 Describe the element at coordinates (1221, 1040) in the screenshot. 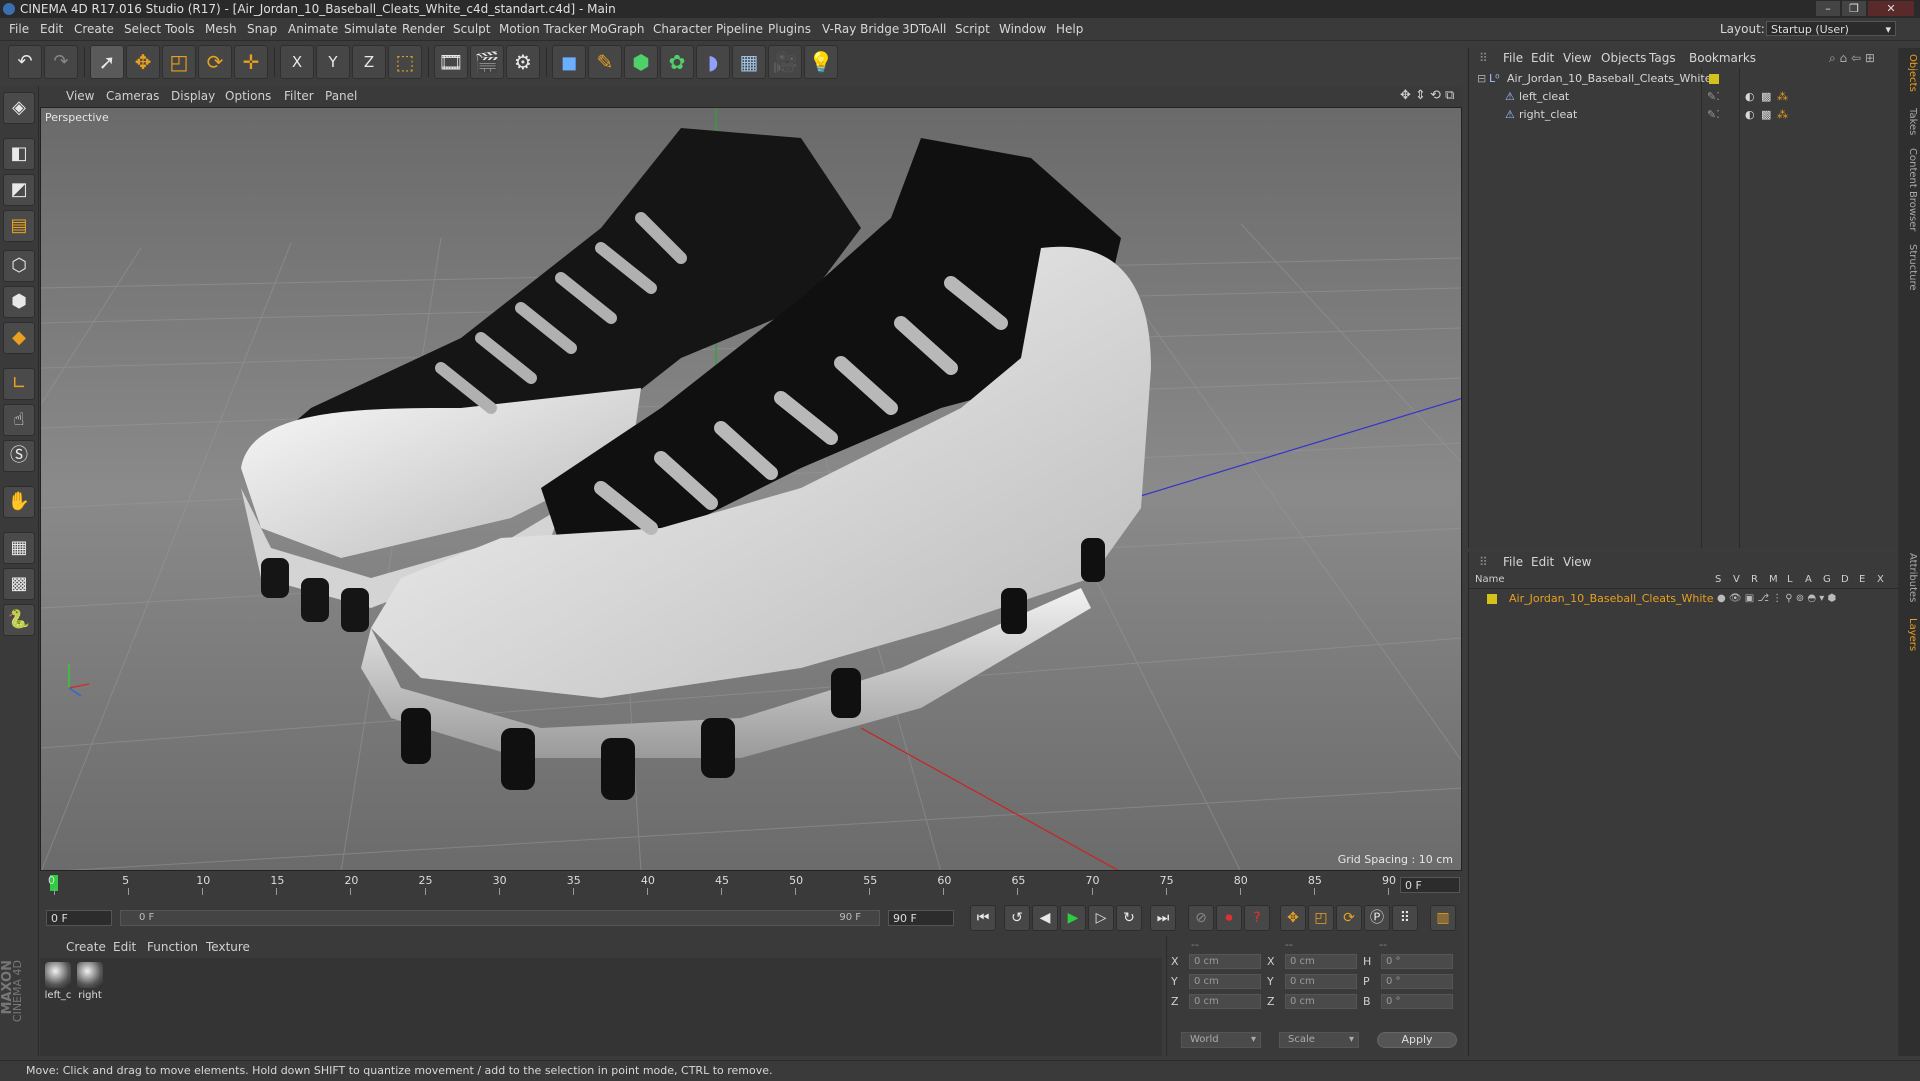

I see `coordinate-system-dropdown: World ▾` at that location.